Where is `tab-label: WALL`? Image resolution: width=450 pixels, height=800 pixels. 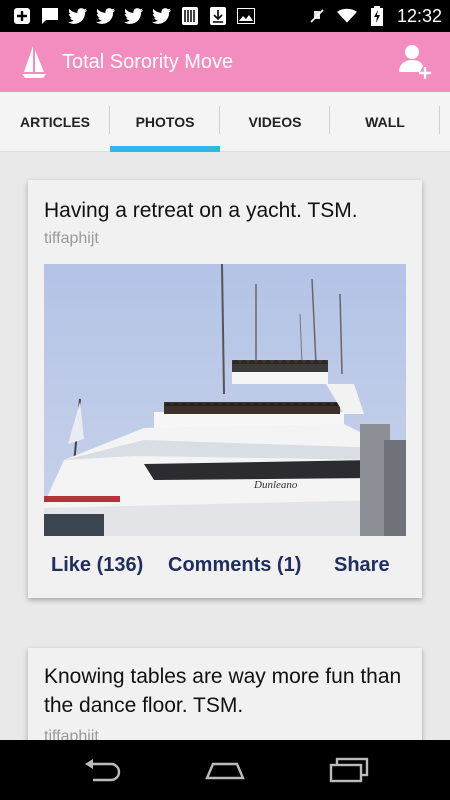 tab-label: WALL is located at coordinates (385, 122).